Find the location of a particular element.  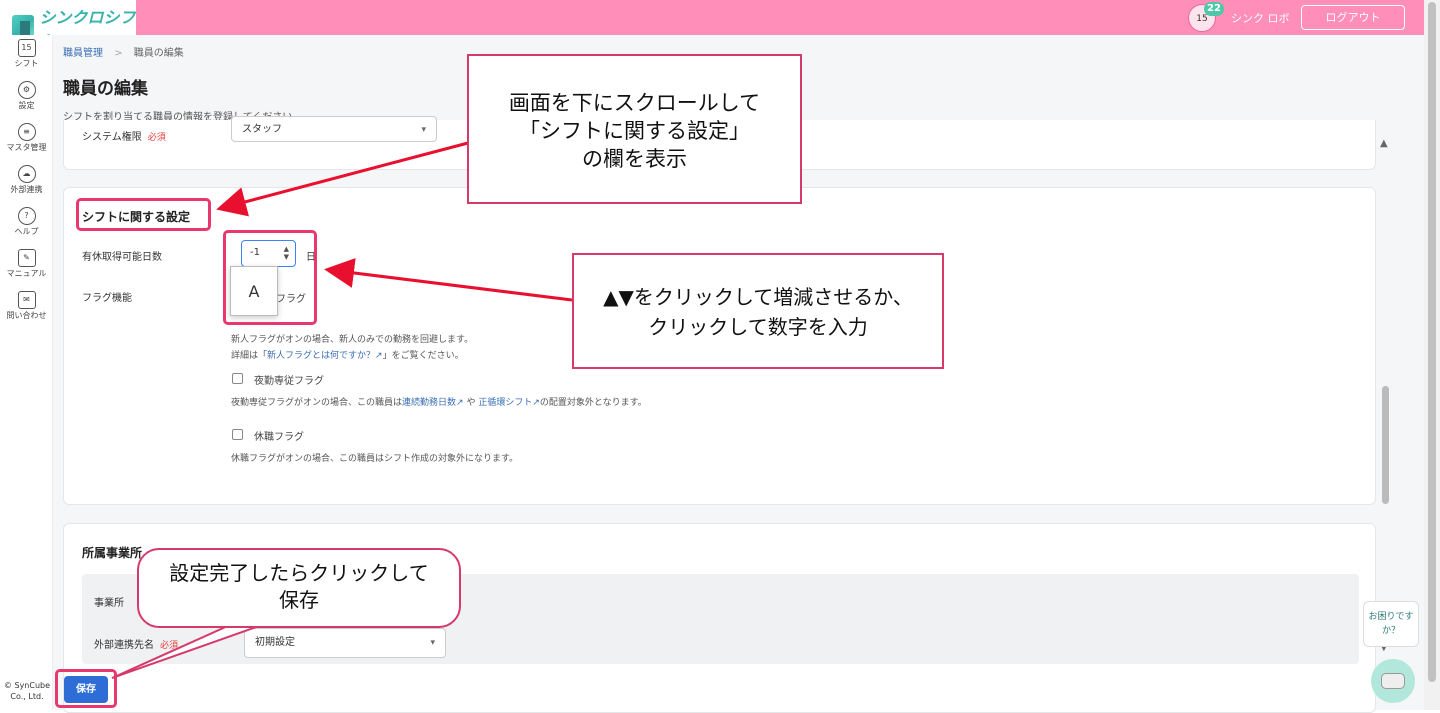

annotation-note-spinner: ▲▼をクリックして増減させるか、 クリックして数字を入力 is located at coordinates (758, 311).